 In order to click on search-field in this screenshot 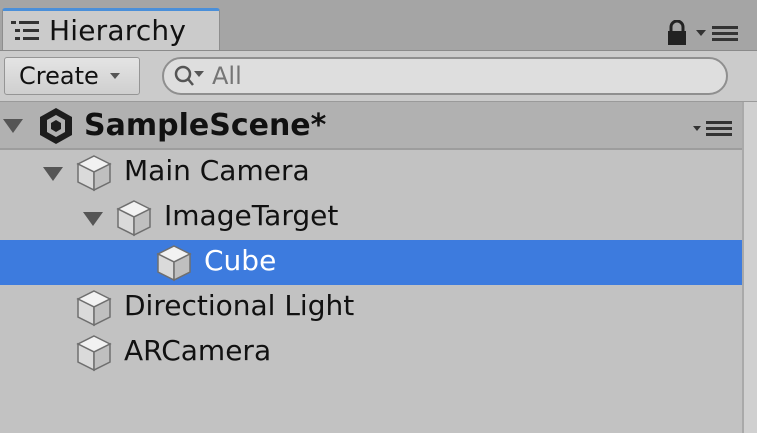, I will do `click(445, 76)`.